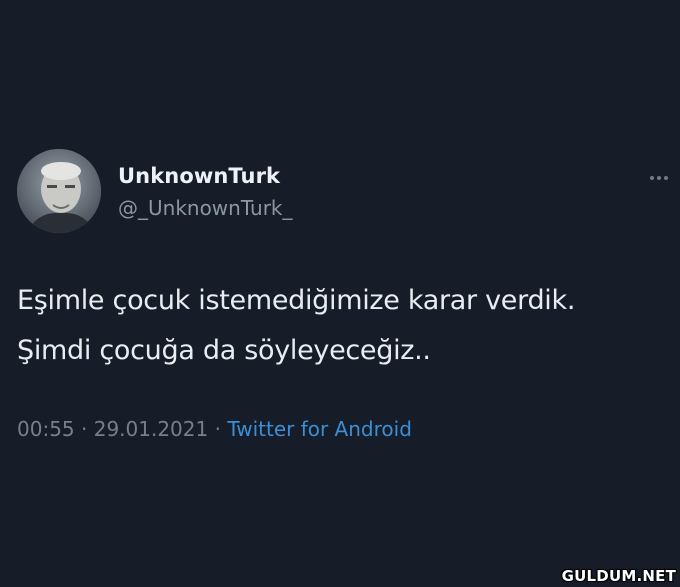  I want to click on tweet-source-link: Twitter for Android, so click(319, 429).